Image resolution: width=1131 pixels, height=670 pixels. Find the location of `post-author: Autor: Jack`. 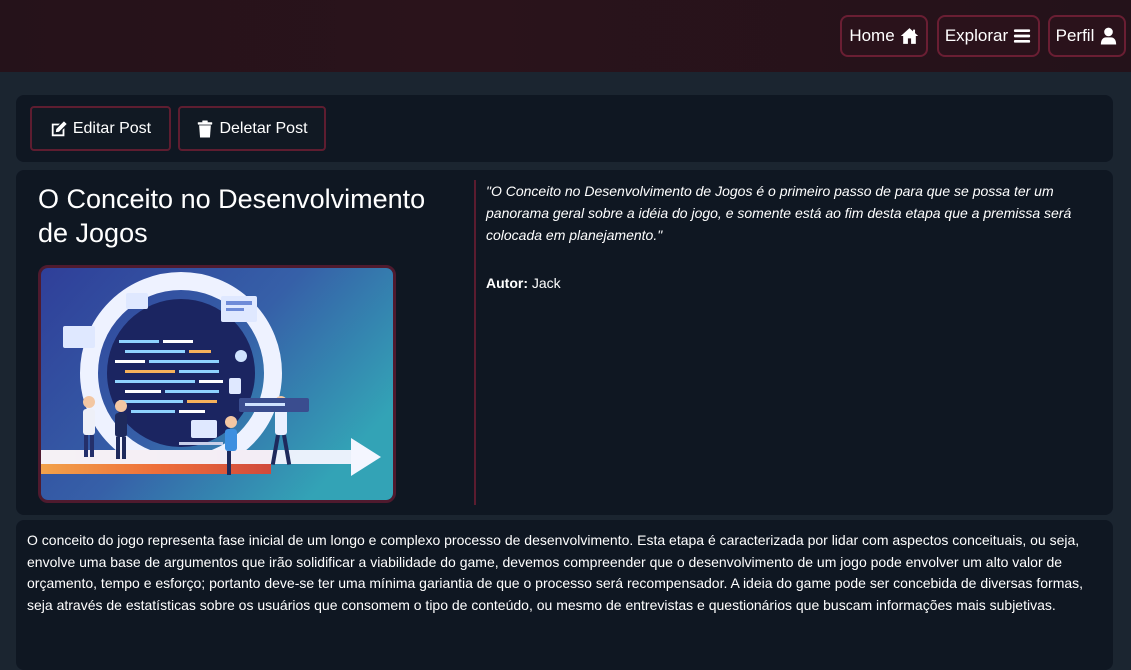

post-author: Autor: Jack is located at coordinates (523, 283).